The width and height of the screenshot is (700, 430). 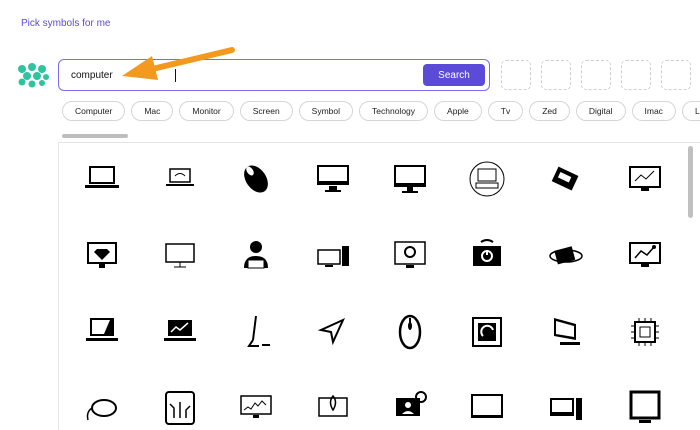 I want to click on tag-computer: Computer, so click(x=94, y=111).